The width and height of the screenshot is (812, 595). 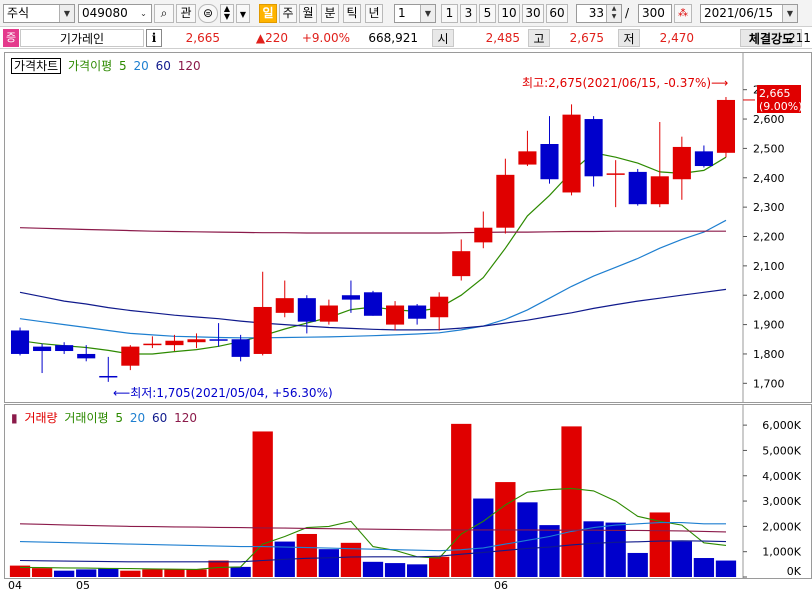 What do you see at coordinates (501, 585) in the screenshot?
I see `x-label-june: 06` at bounding box center [501, 585].